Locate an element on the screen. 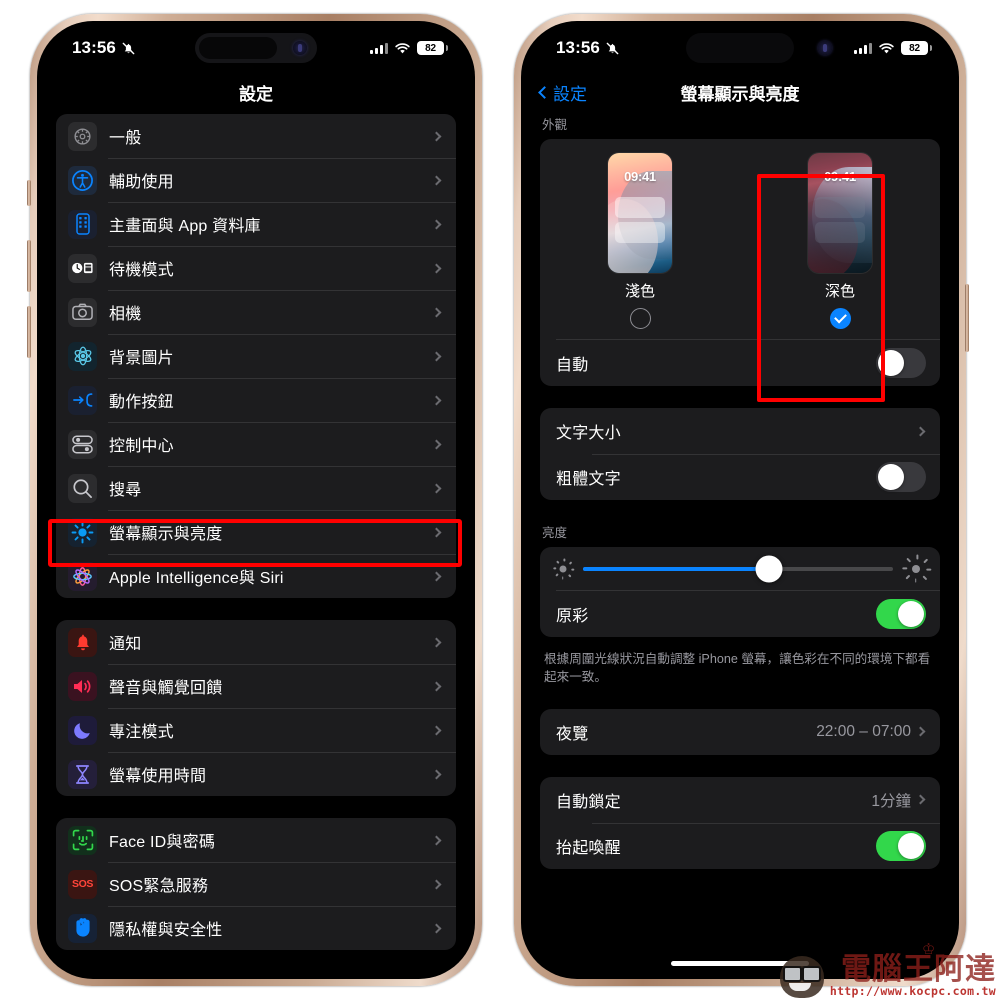 The width and height of the screenshot is (1000, 1000). settings-row-label: 主畫面與 App 資料庫 is located at coordinates (185, 226).